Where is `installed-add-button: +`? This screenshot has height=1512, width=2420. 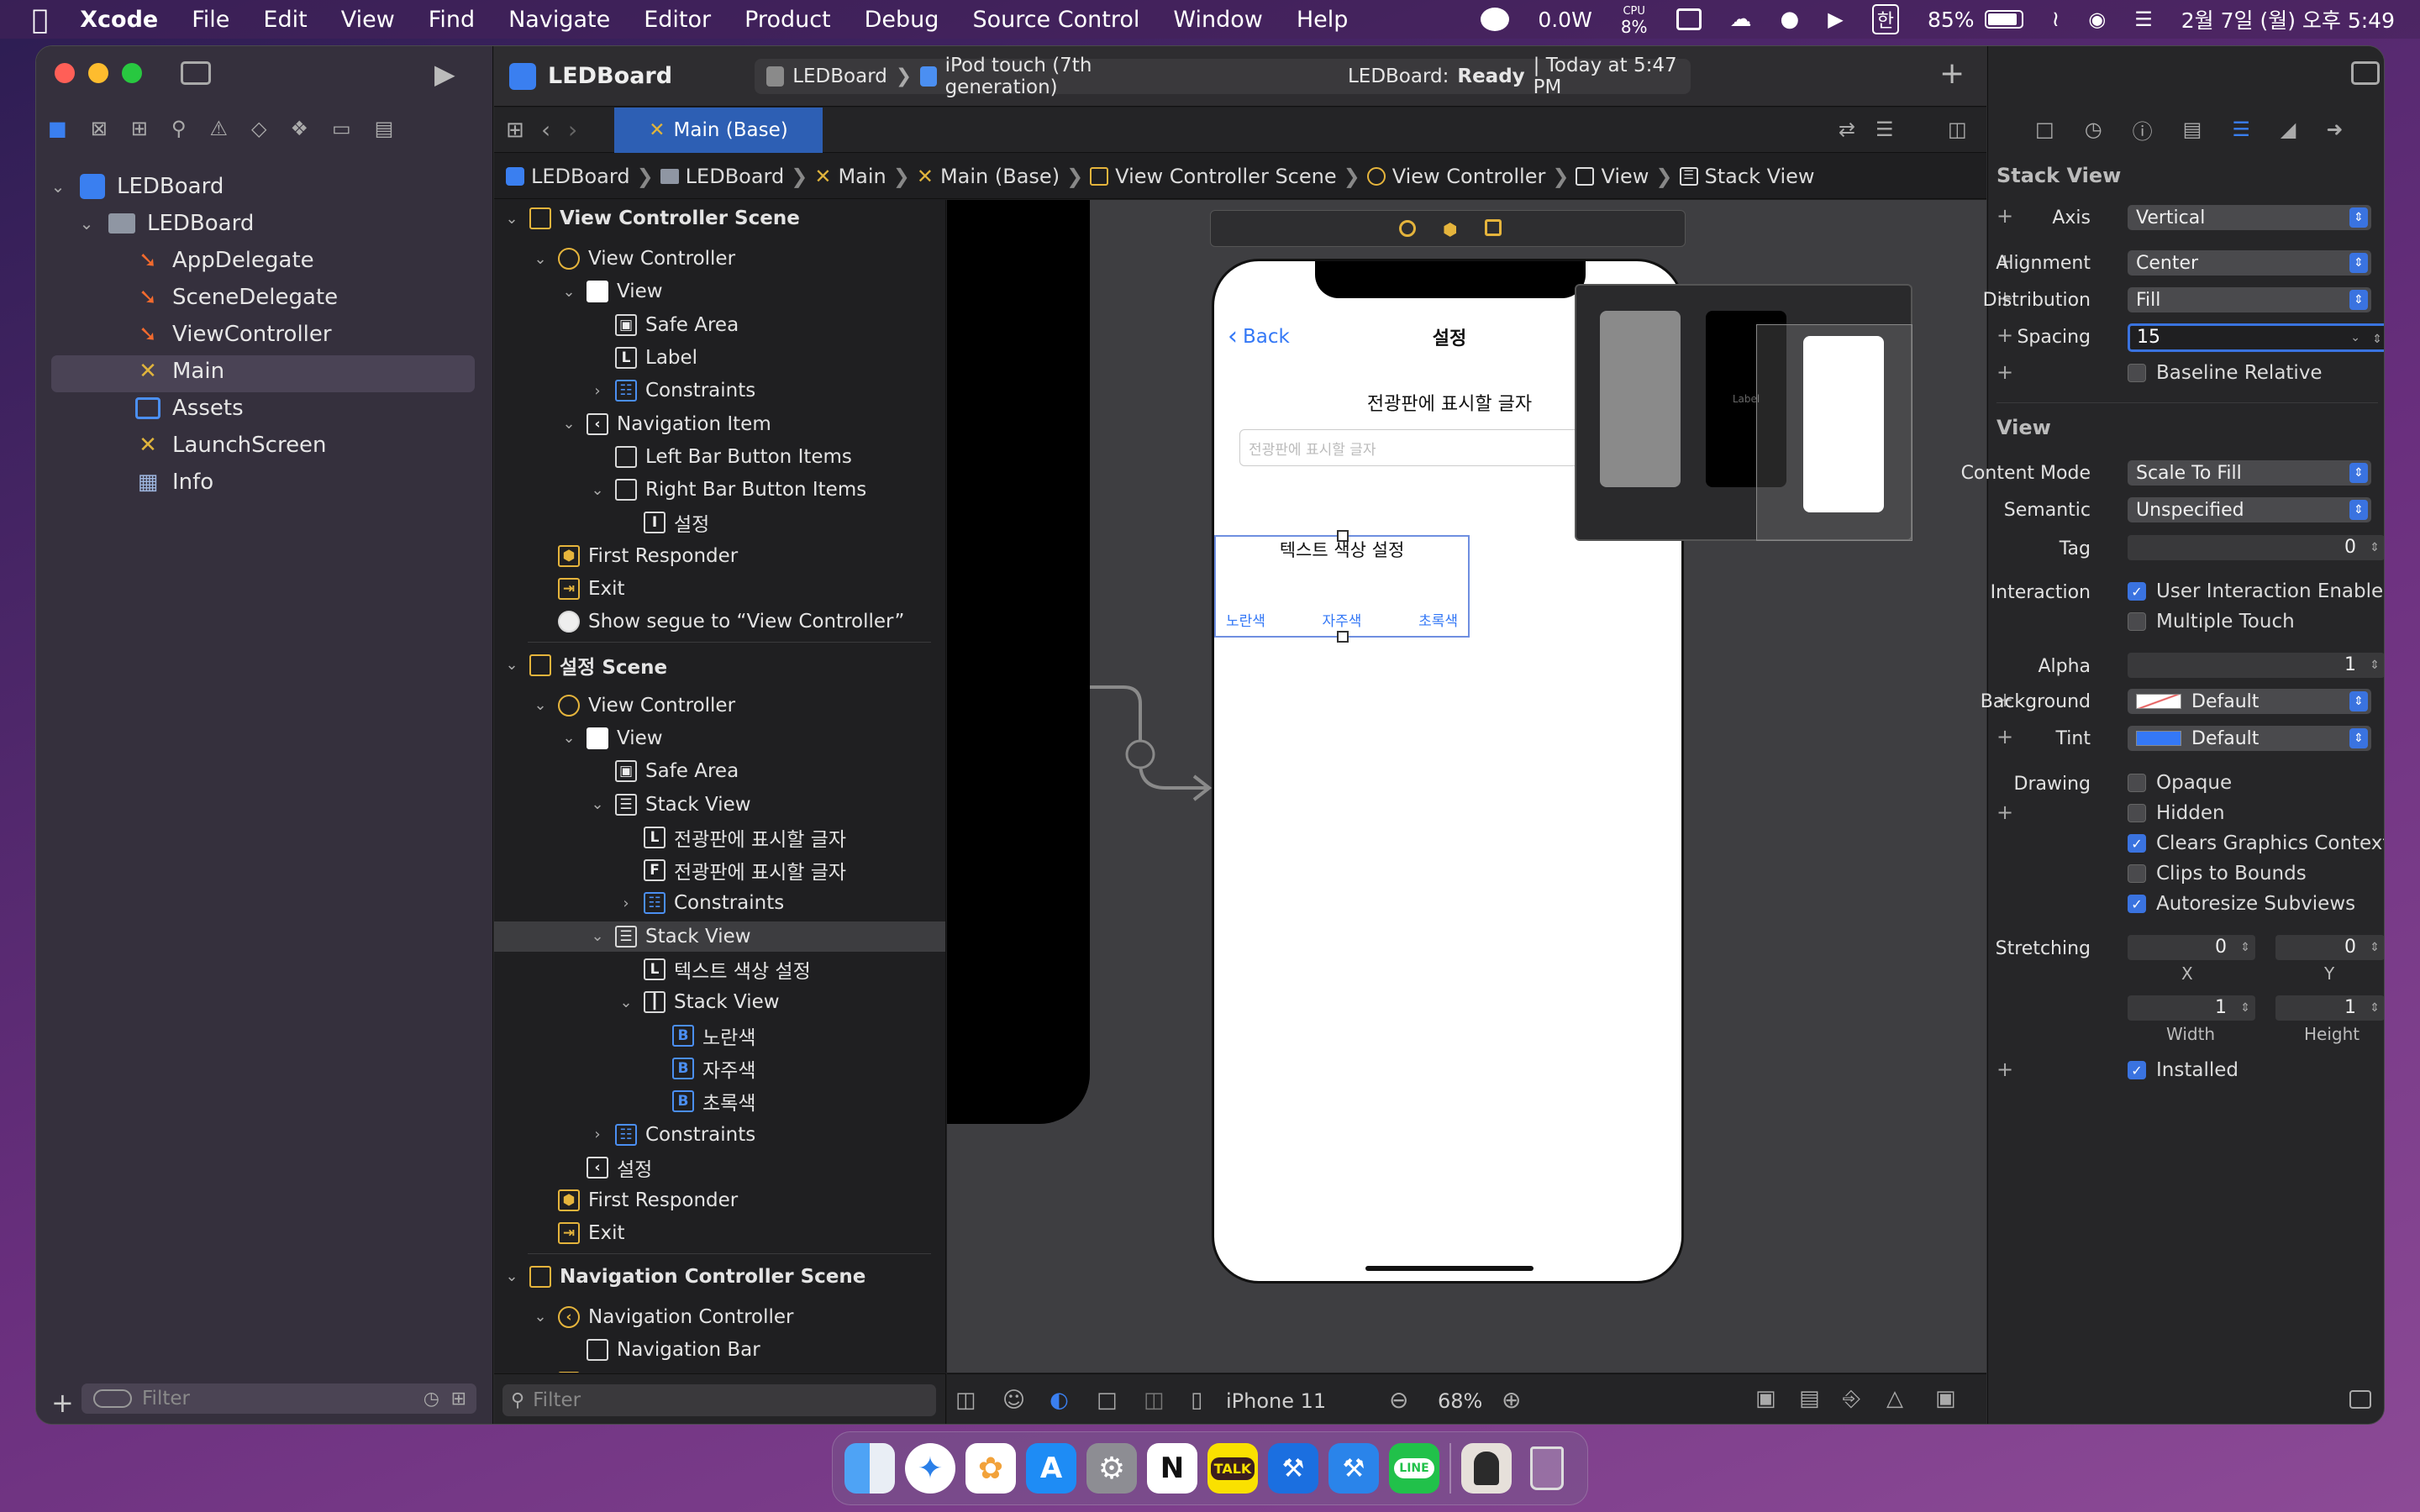 installed-add-button: + is located at coordinates (2004, 1069).